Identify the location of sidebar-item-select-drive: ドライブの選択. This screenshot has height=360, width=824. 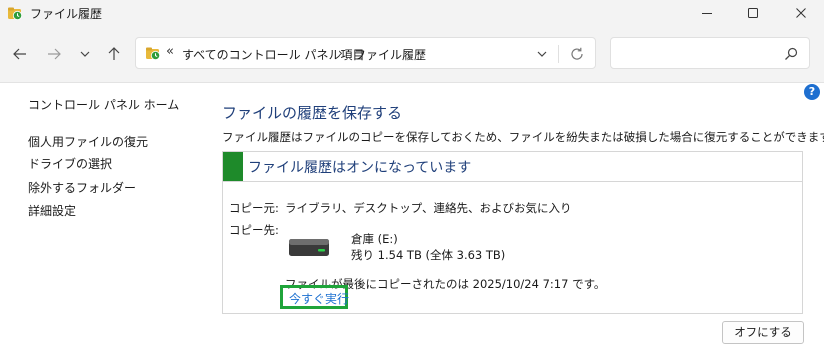
(70, 163).